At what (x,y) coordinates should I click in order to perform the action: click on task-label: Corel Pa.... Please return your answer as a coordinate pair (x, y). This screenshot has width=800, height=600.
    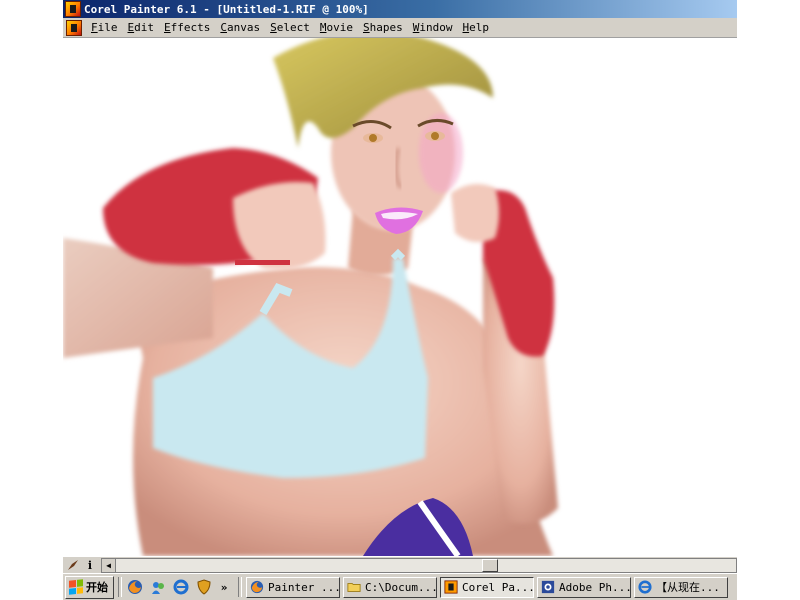
    Looking at the image, I should click on (498, 587).